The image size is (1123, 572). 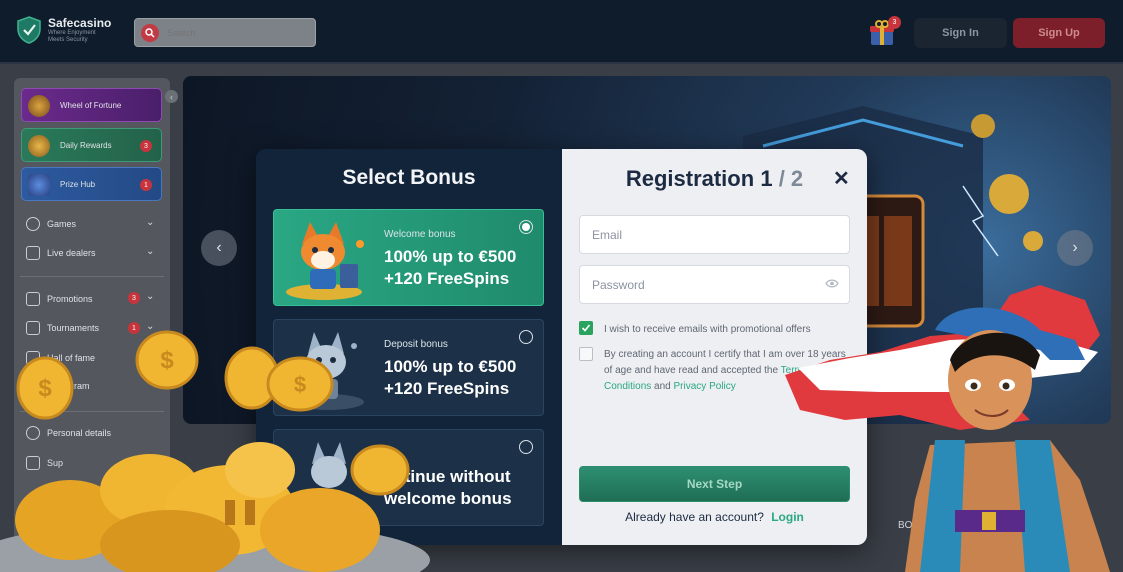 I want to click on check-icon, so click(x=586, y=328).